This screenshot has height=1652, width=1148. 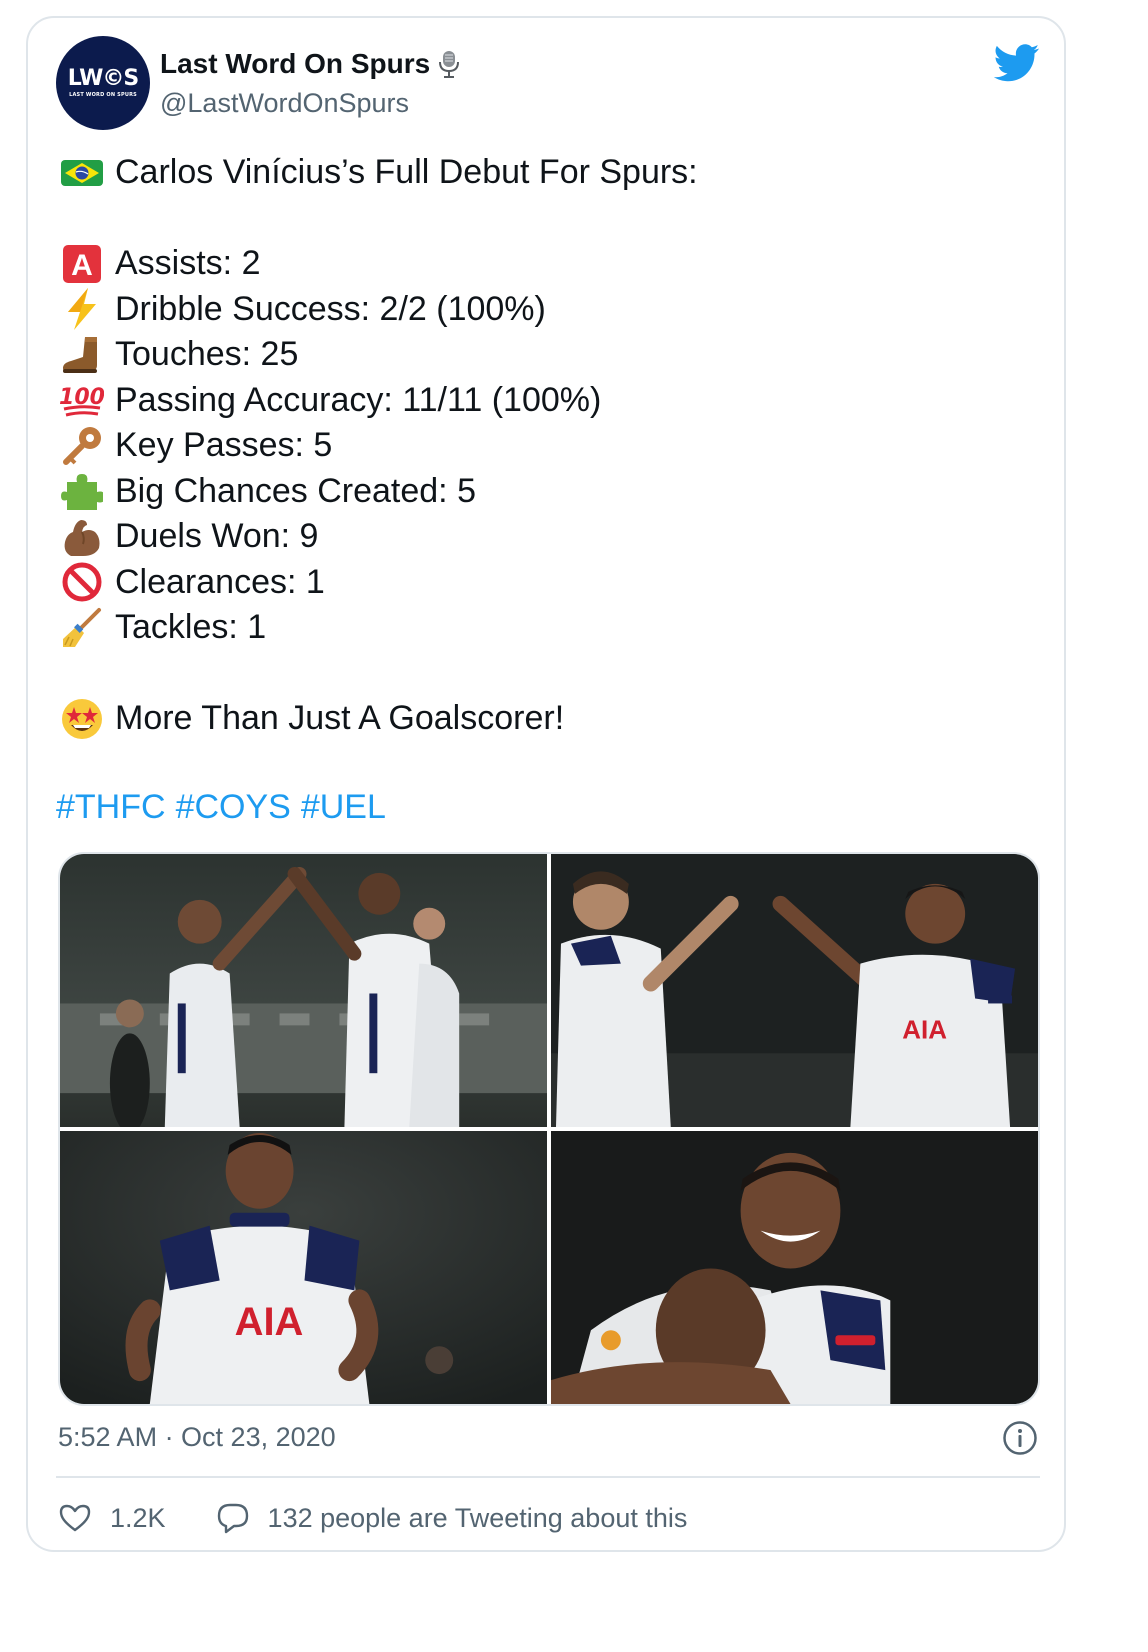 What do you see at coordinates (295, 490) in the screenshot?
I see `tweet-line-text: Big Chances Created: 5` at bounding box center [295, 490].